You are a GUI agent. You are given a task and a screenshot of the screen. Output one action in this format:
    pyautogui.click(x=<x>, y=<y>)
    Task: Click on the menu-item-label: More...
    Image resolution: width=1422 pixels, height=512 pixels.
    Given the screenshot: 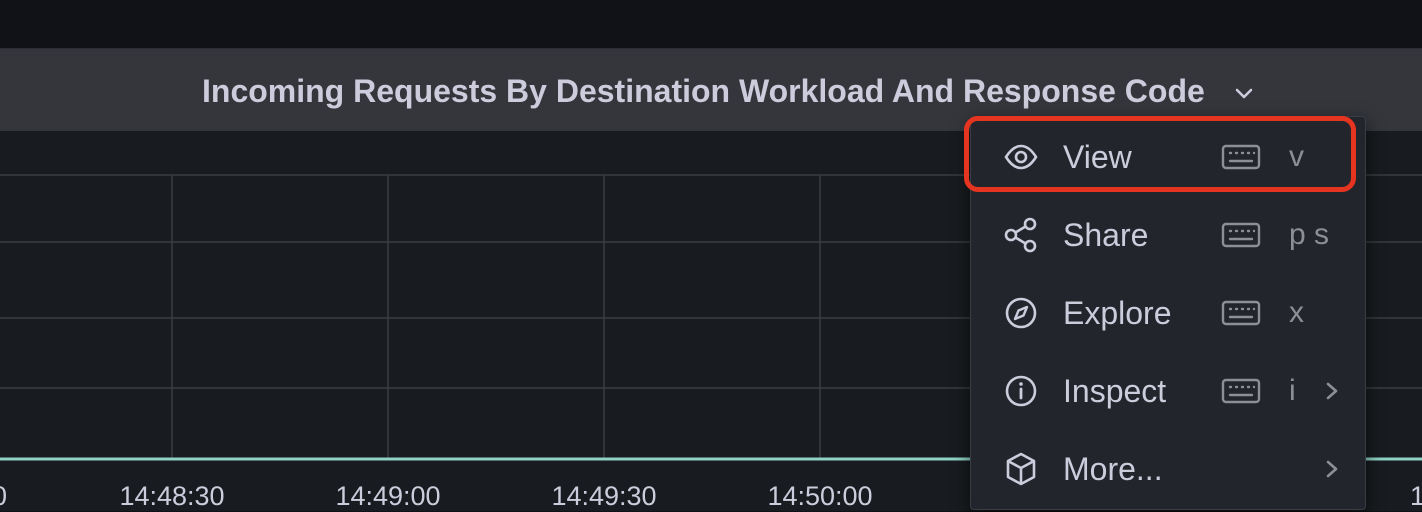 What is the action you would take?
    pyautogui.click(x=1113, y=469)
    